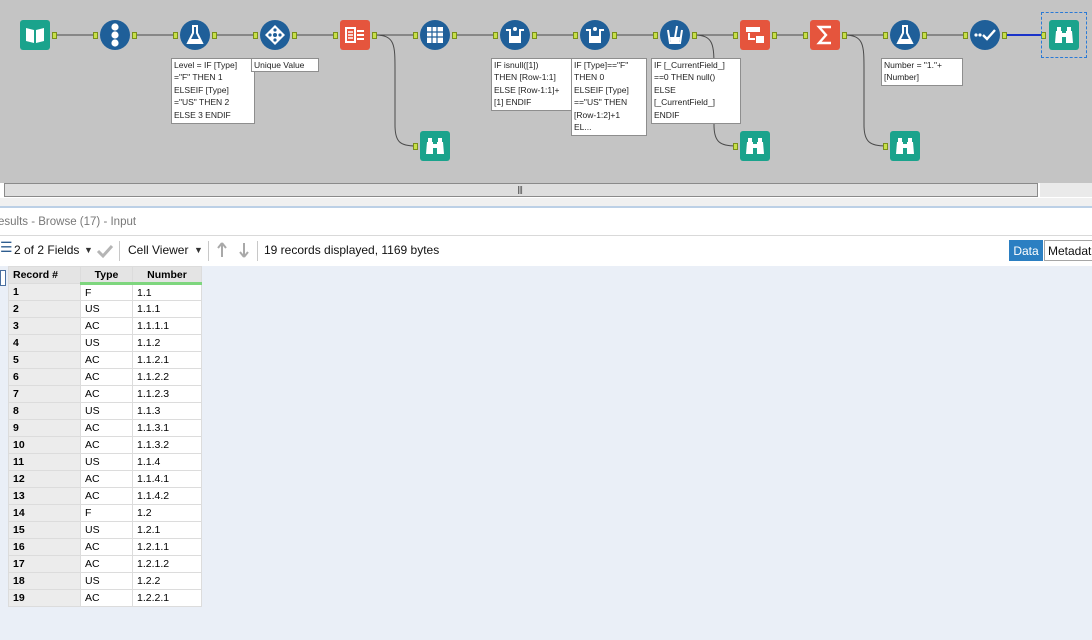 Image resolution: width=1092 pixels, height=640 pixels. What do you see at coordinates (755, 35) in the screenshot?
I see `text-to-columns-tool` at bounding box center [755, 35].